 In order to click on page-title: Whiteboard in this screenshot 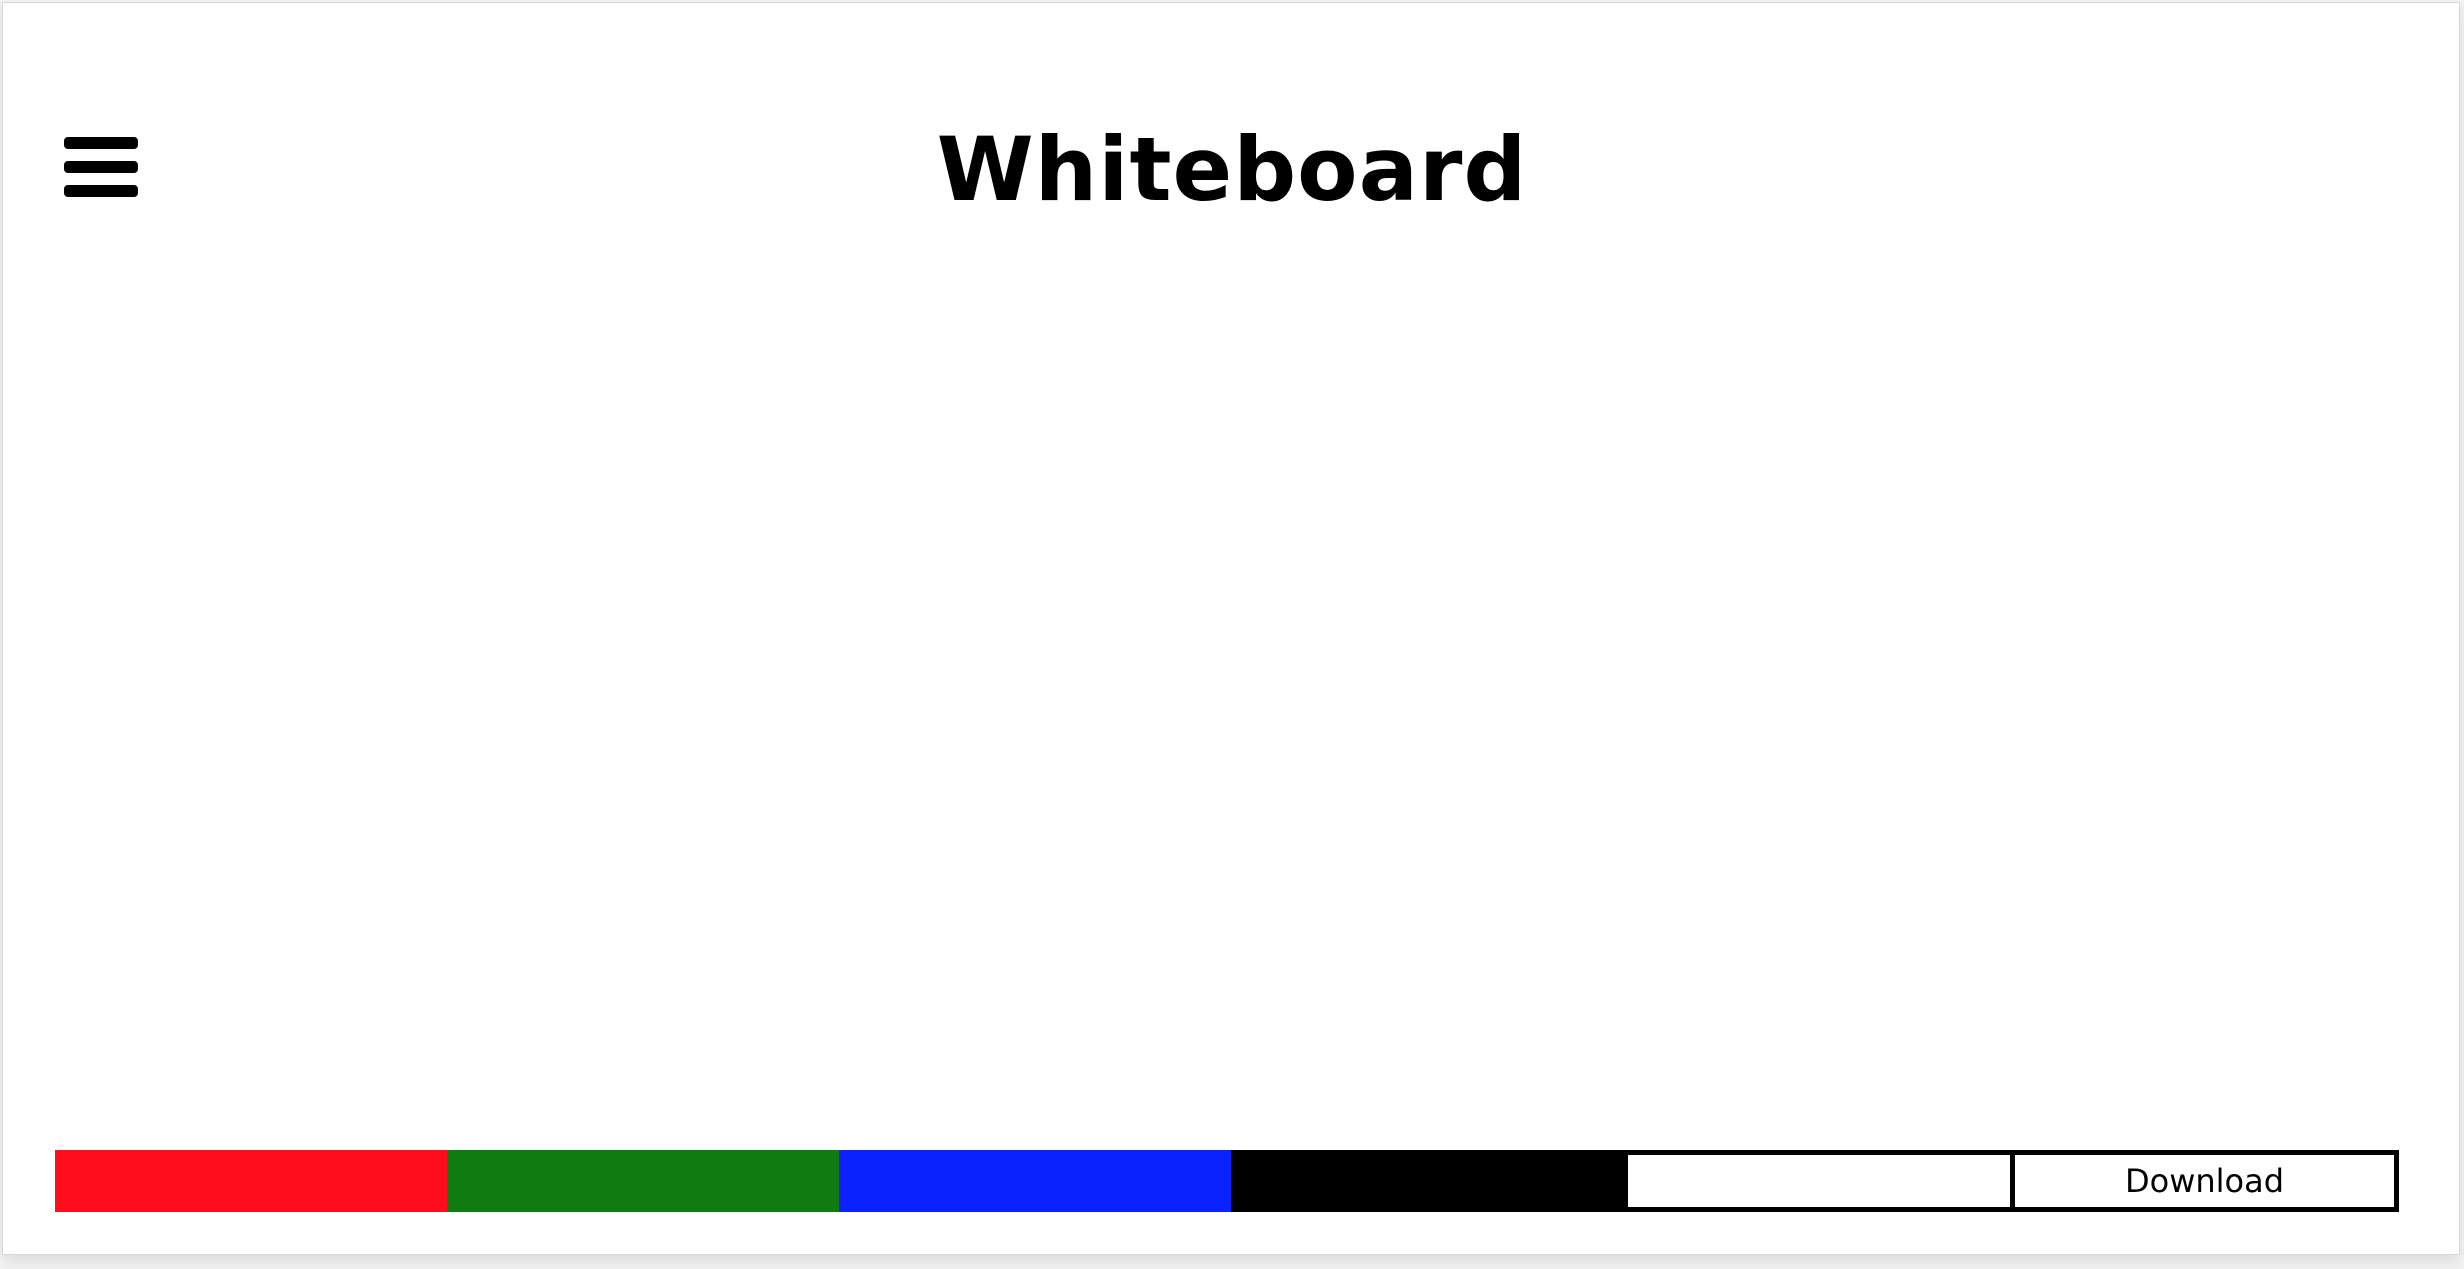, I will do `click(1232, 169)`.